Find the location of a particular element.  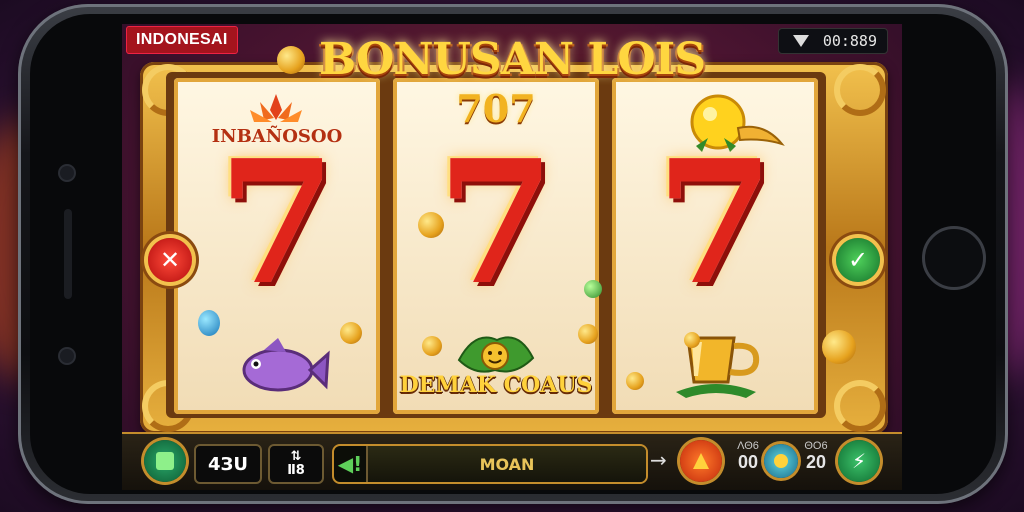

bet-top-value: ⇅ is located at coordinates (296, 456).